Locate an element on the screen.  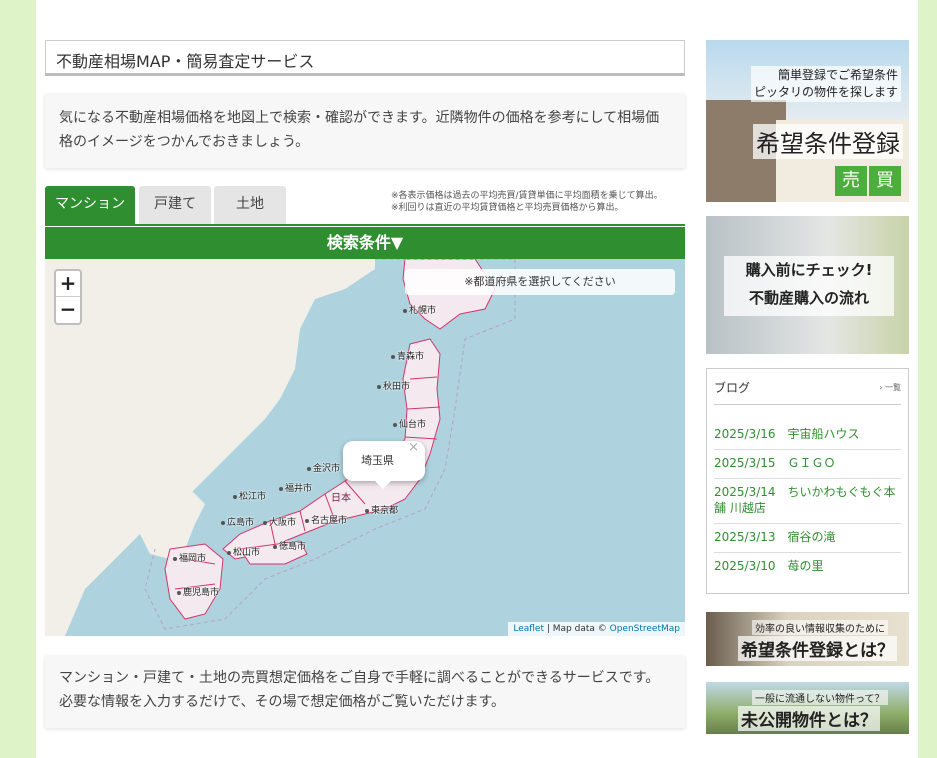
country-label-japan: 日本 is located at coordinates (341, 498).